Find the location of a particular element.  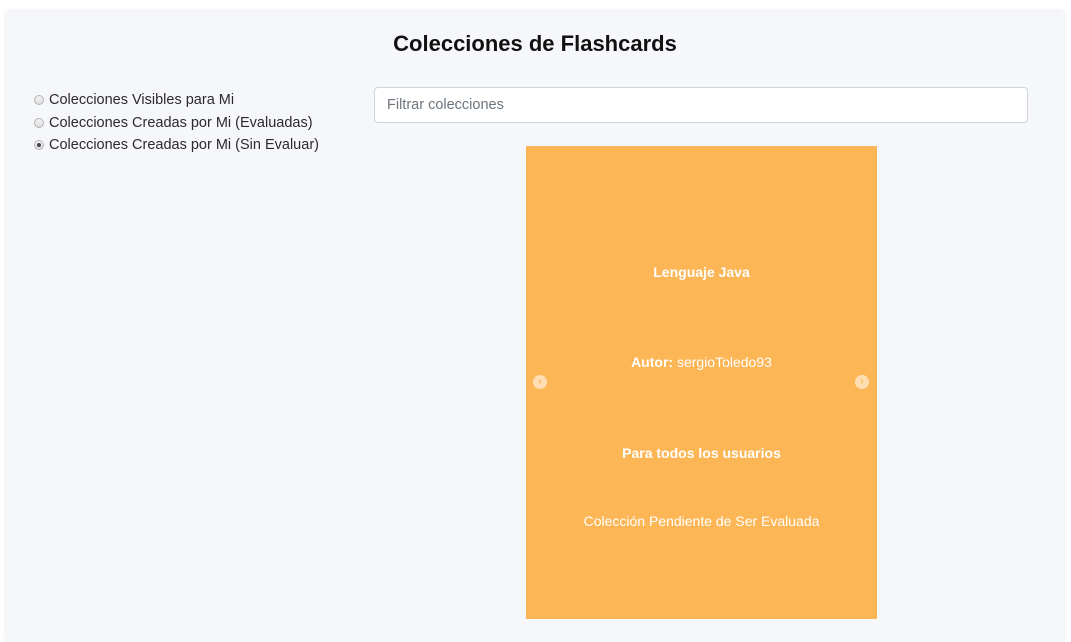

card-status: Colección Pendiente de Ser Evaluada is located at coordinates (701, 521).